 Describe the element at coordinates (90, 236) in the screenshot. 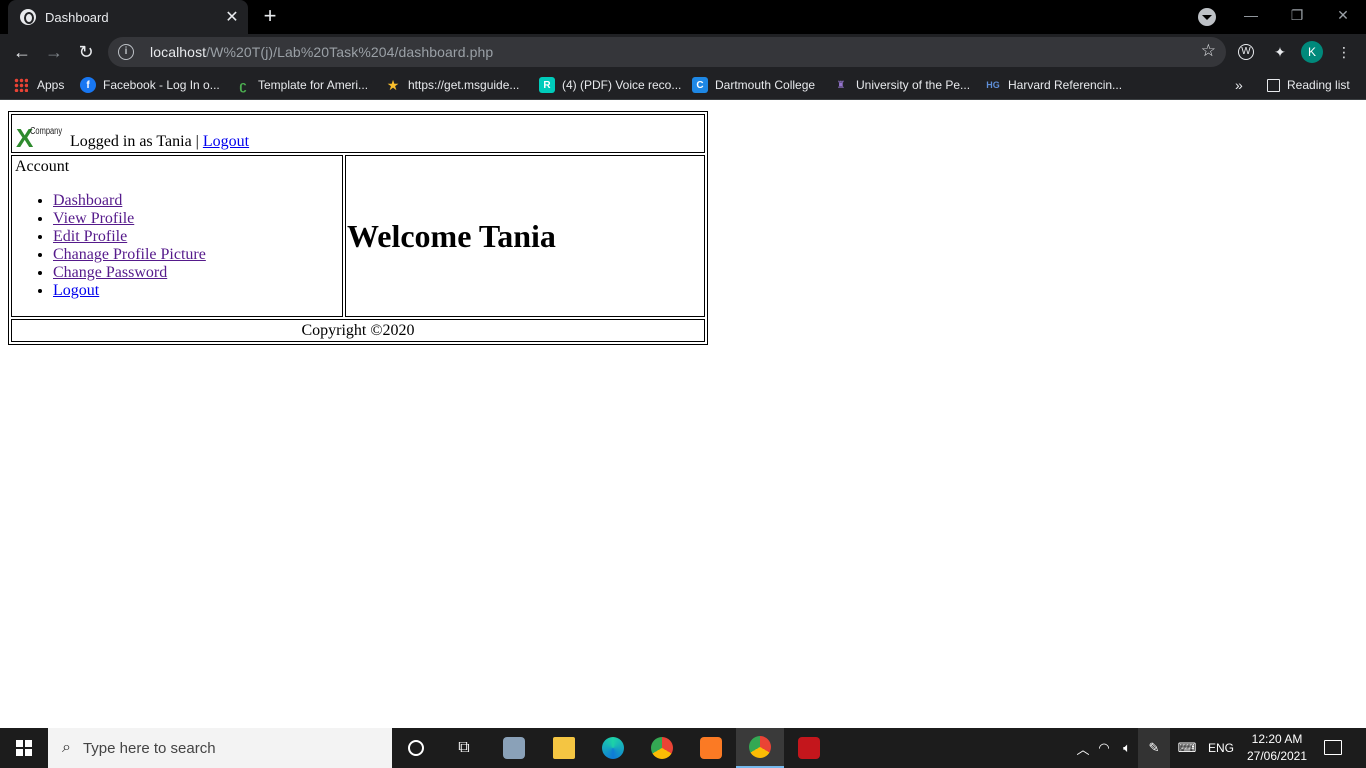

I see `menu-link-edit-profile: Edit Profile` at that location.